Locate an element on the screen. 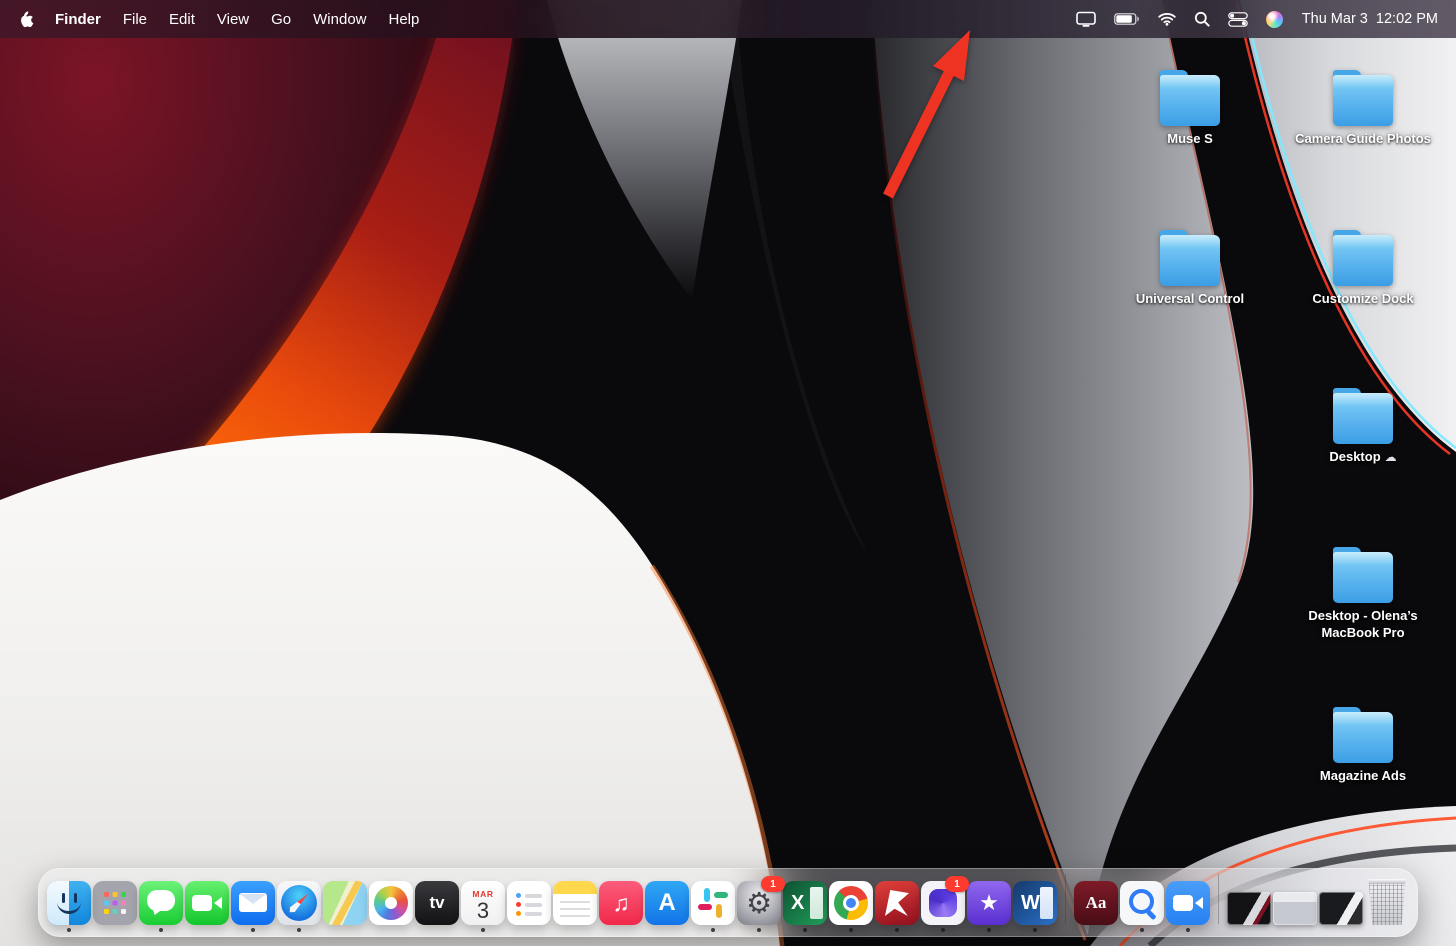 The image size is (1456, 946). dock-app-zoom is located at coordinates (1188, 906).